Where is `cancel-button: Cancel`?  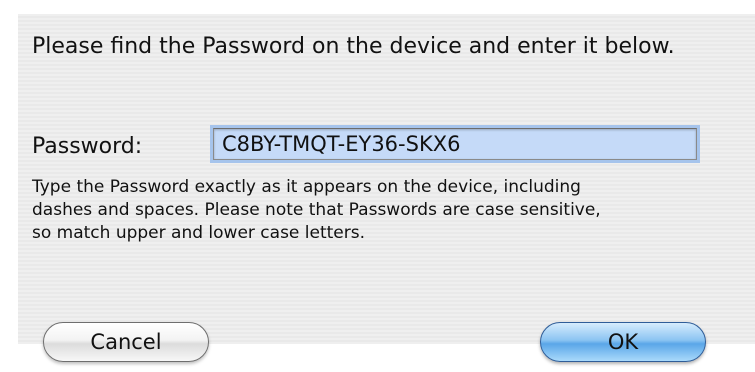
cancel-button: Cancel is located at coordinates (126, 342).